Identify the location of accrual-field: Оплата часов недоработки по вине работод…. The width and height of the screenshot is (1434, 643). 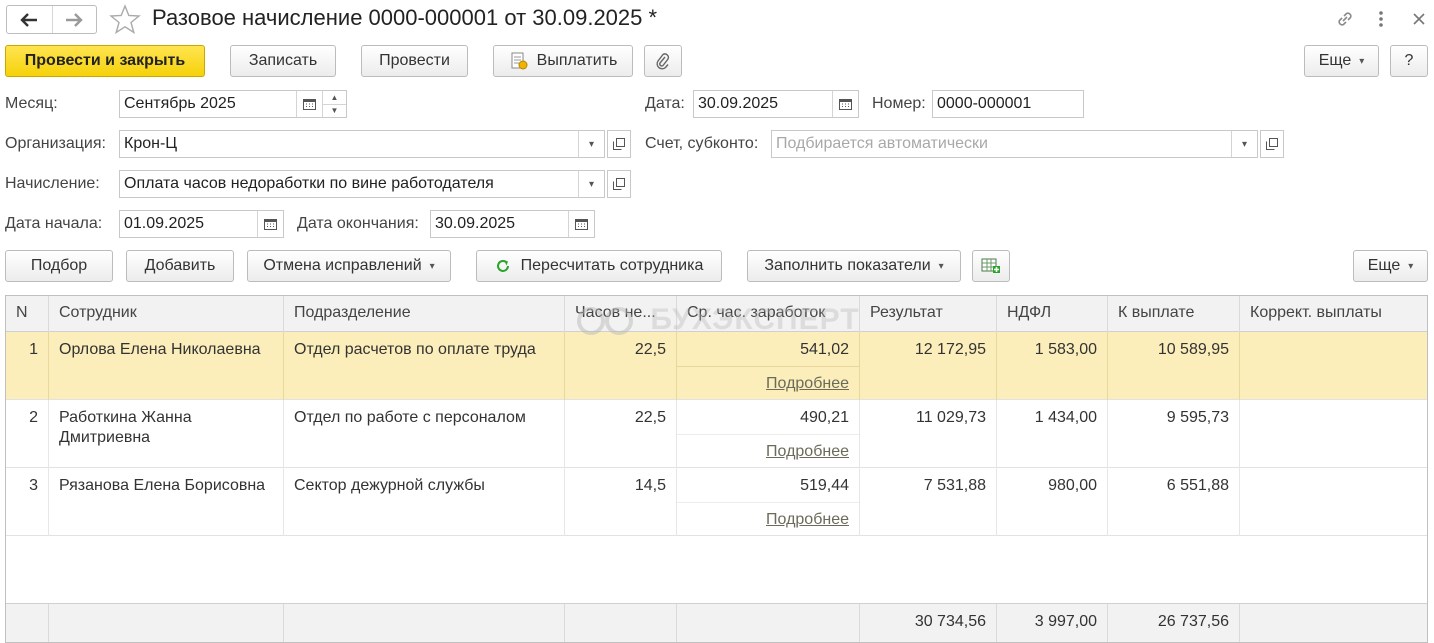
(362, 184).